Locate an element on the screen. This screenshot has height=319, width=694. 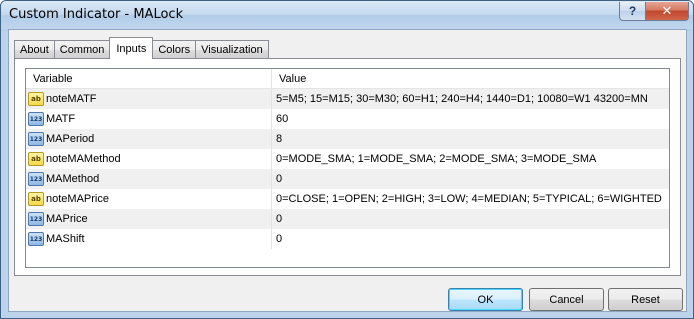
variable-cell: 123 MATF is located at coordinates (149, 119).